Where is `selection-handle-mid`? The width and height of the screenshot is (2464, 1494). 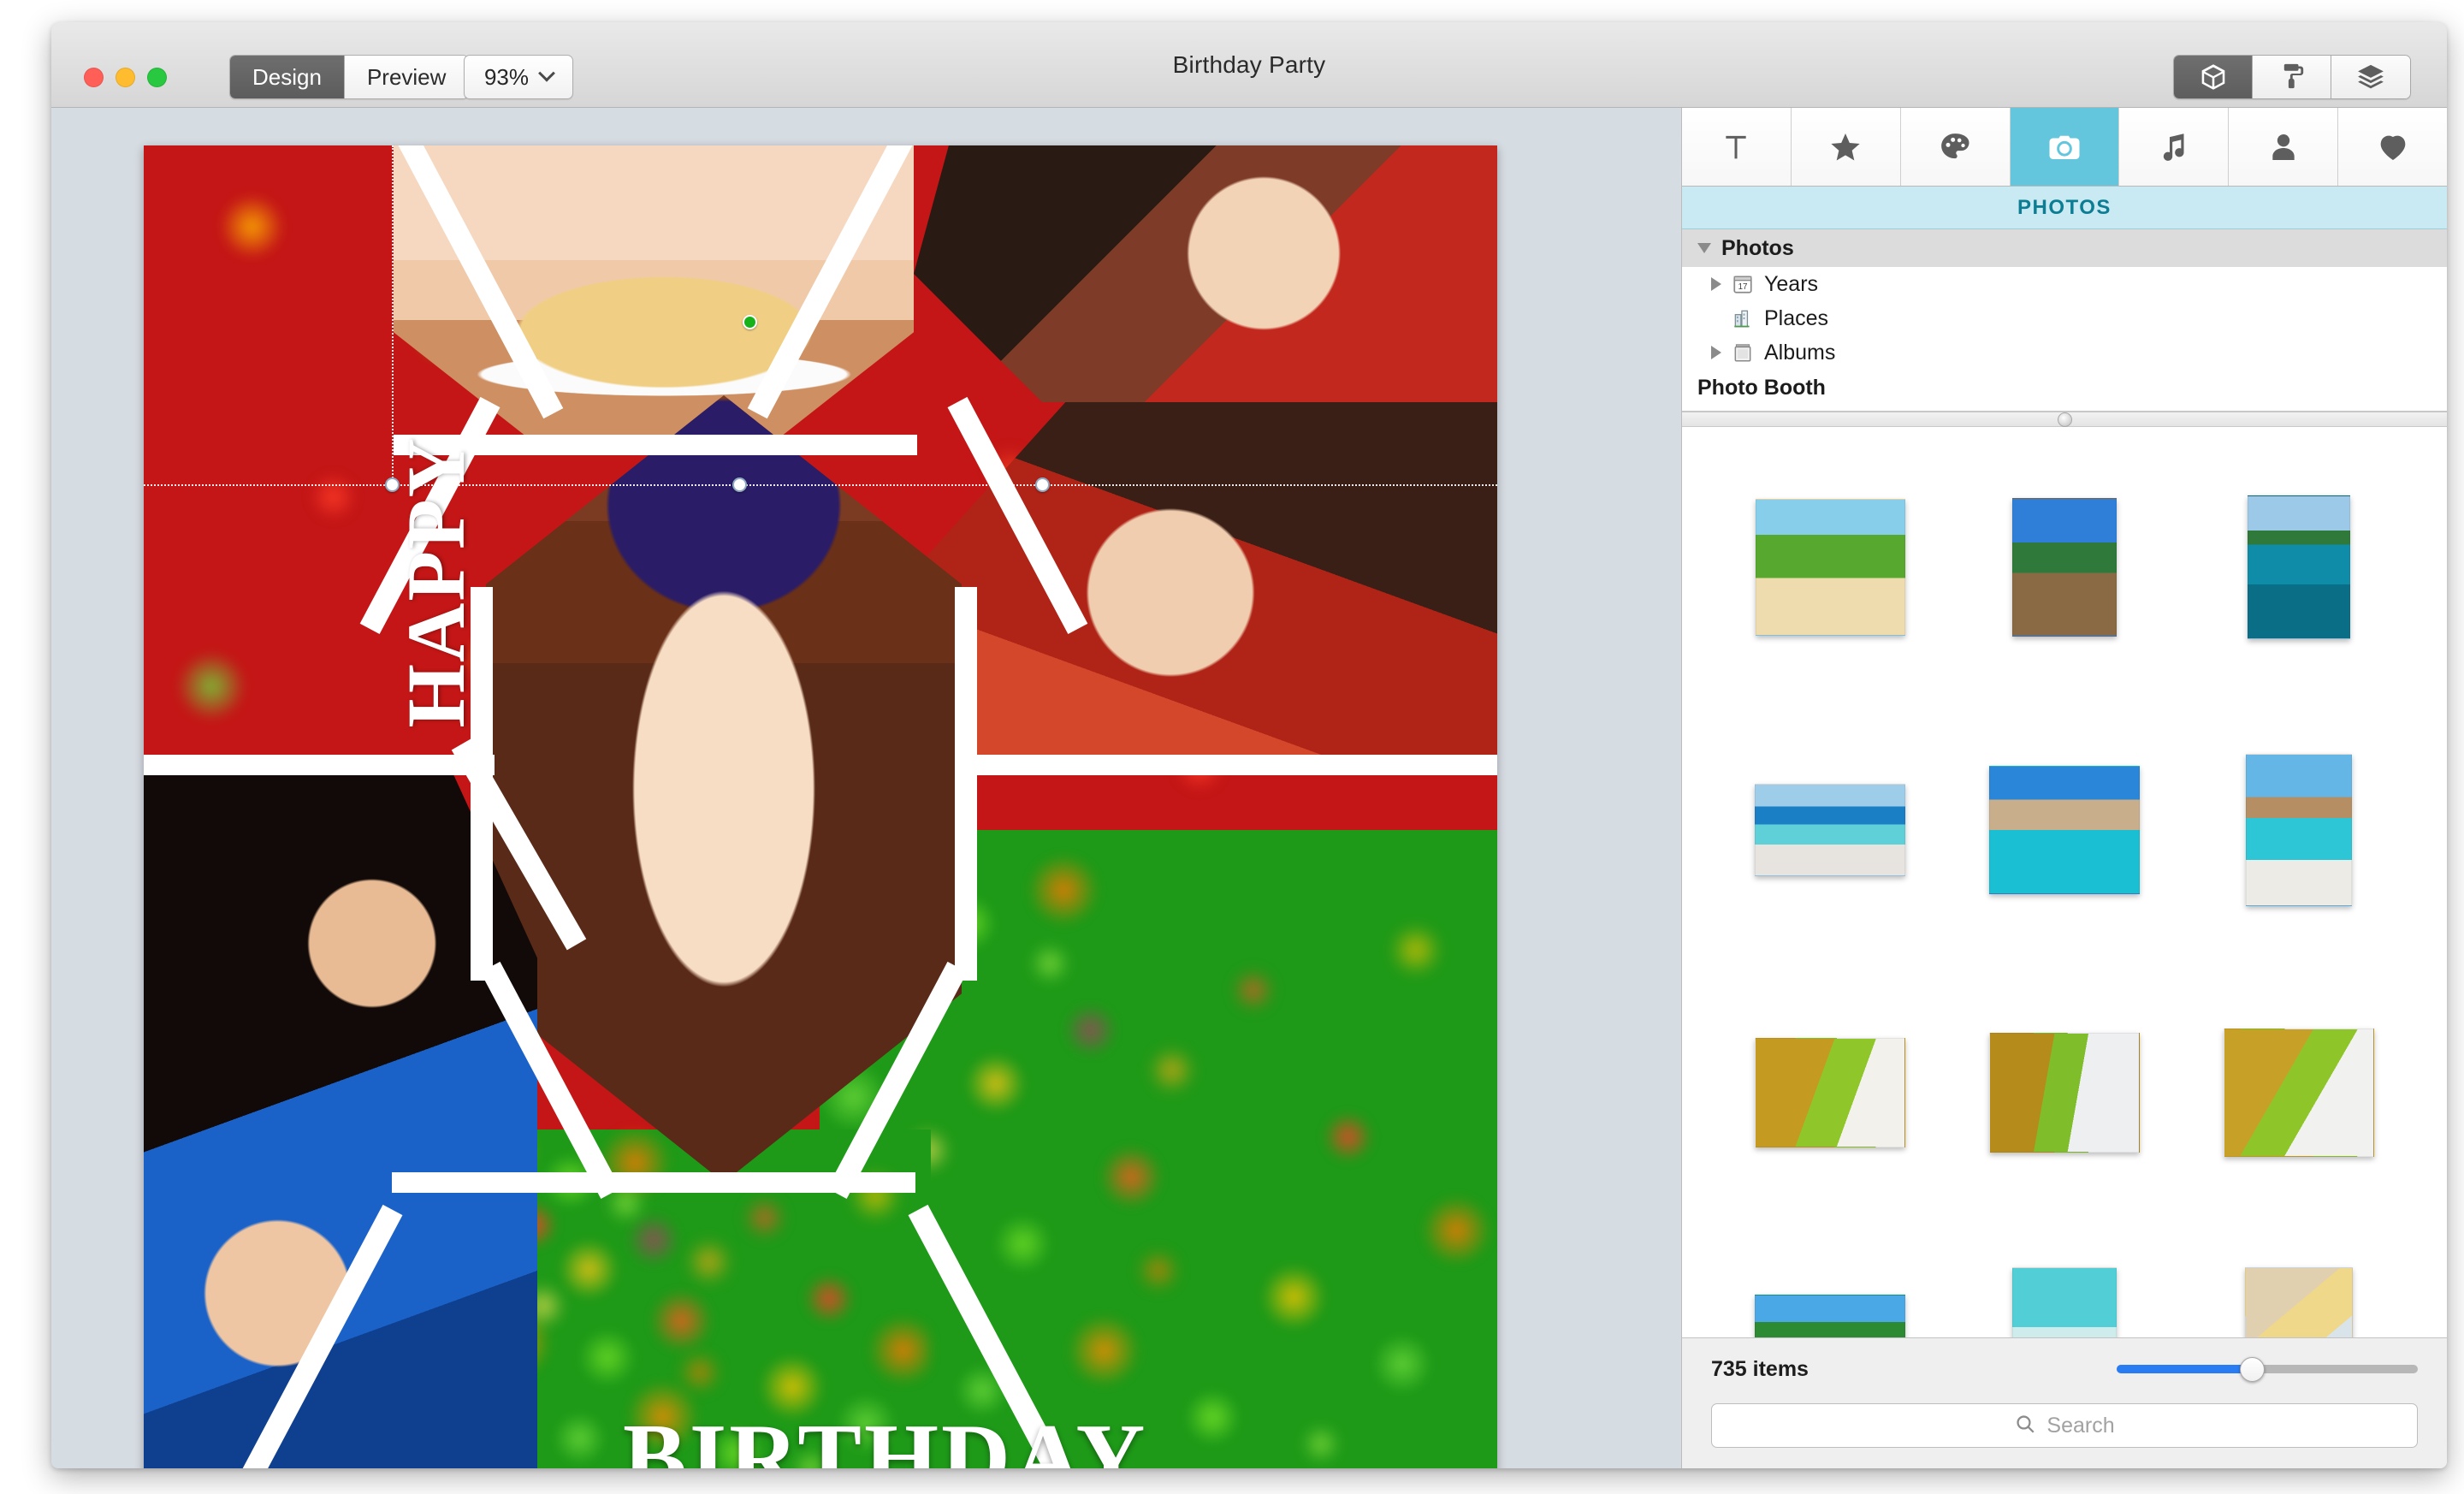
selection-handle-mid is located at coordinates (739, 485).